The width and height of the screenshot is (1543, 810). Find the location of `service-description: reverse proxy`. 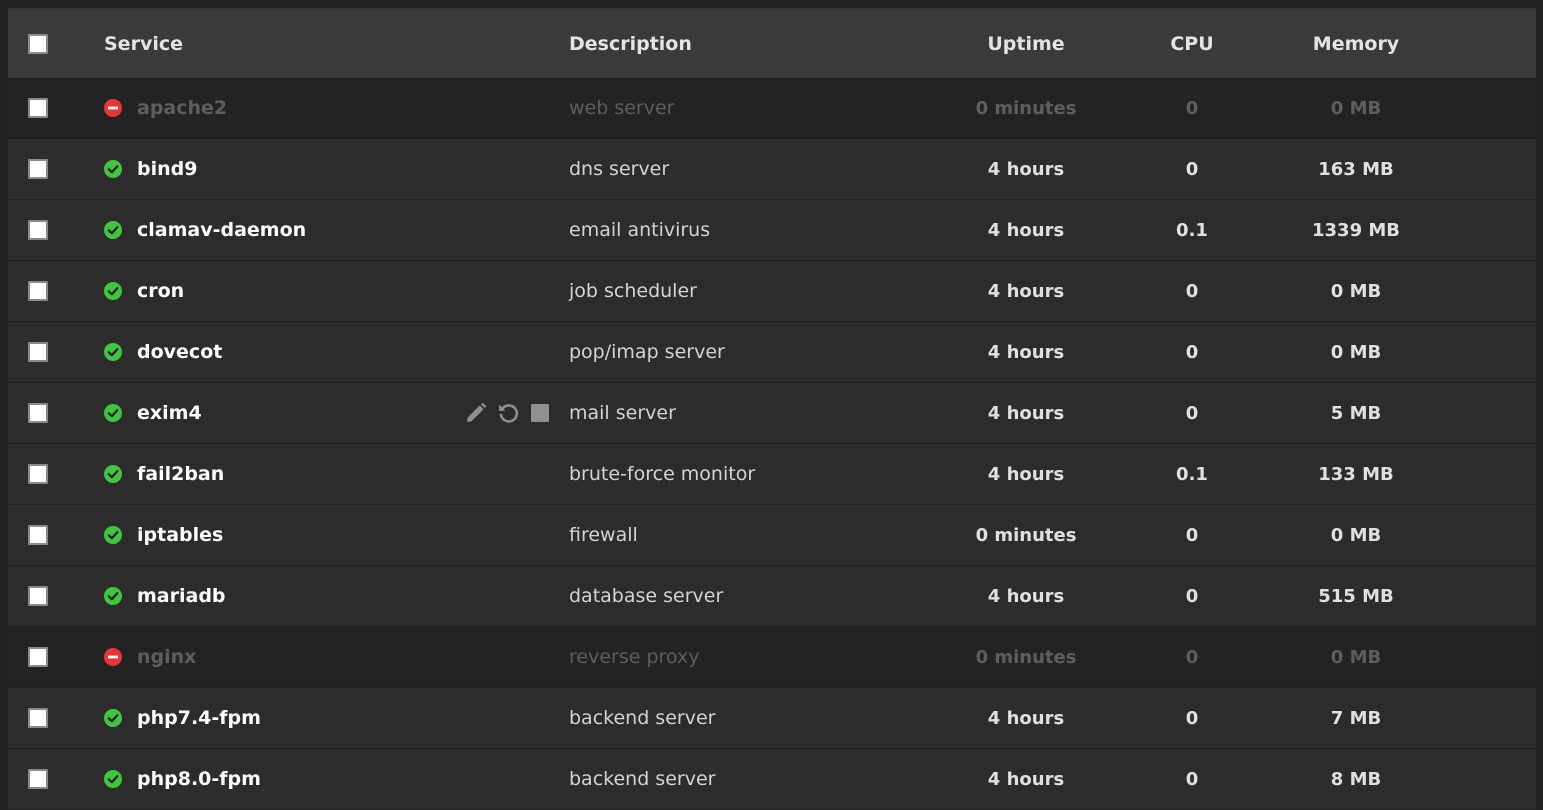

service-description: reverse proxy is located at coordinates (634, 657).